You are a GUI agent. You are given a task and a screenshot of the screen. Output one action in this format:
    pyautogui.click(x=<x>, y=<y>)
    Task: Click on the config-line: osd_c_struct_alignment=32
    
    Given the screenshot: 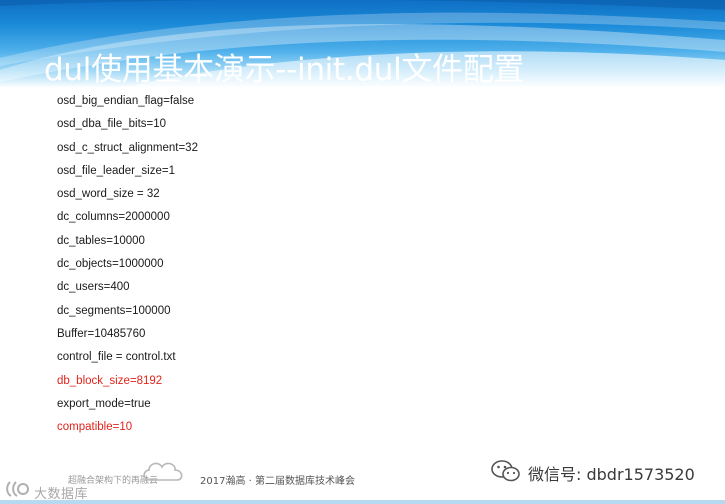 What is the action you would take?
    pyautogui.click(x=127, y=147)
    